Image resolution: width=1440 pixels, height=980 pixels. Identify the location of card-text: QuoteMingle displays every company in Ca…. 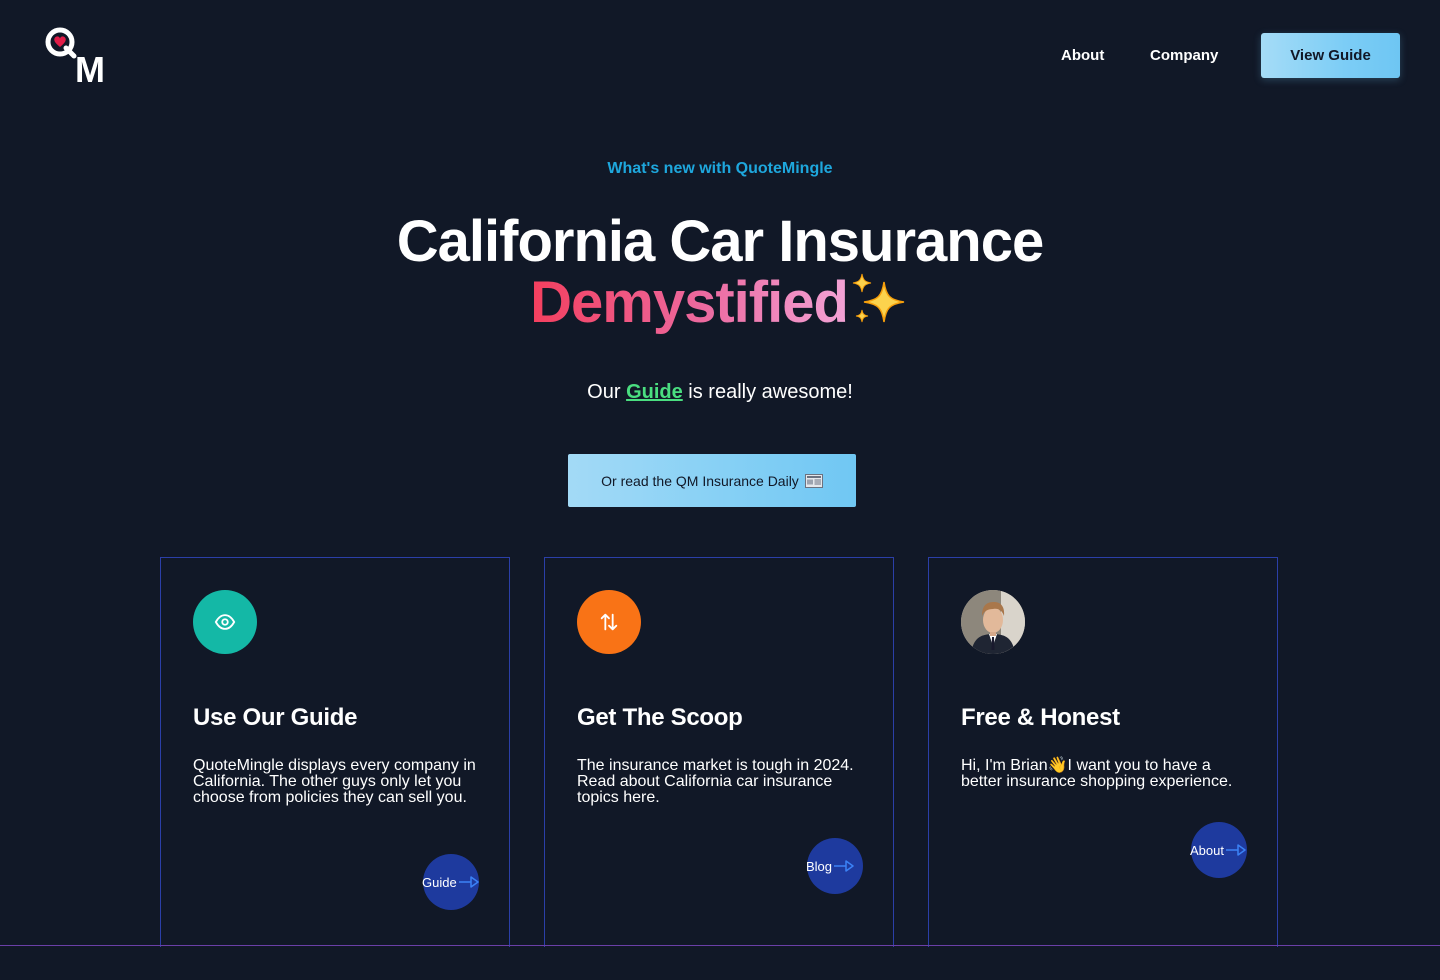
(334, 781).